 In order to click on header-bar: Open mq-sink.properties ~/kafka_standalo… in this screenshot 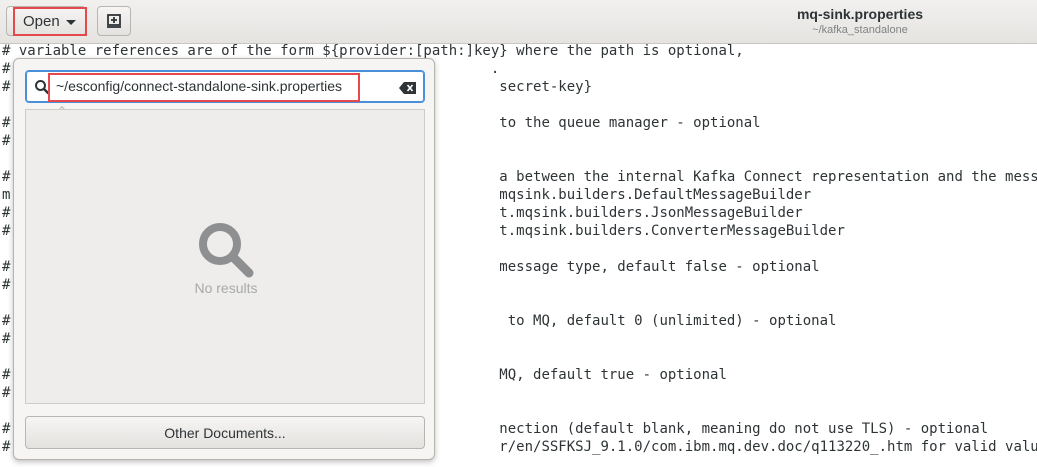, I will do `click(518, 22)`.